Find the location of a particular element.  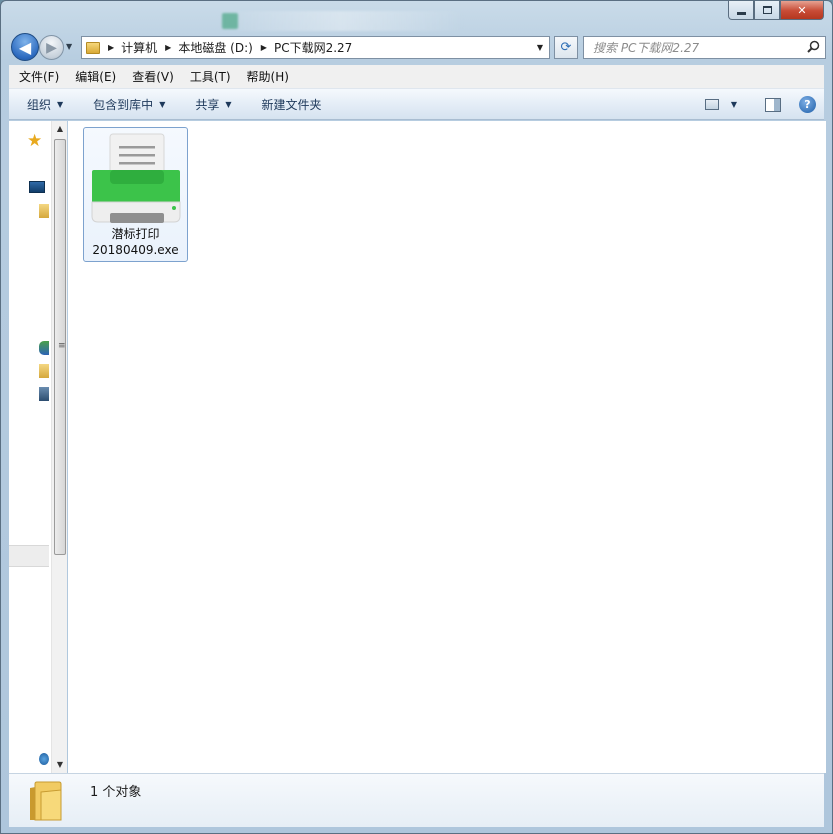

details-pane: 1 个对象 is located at coordinates (416, 800).